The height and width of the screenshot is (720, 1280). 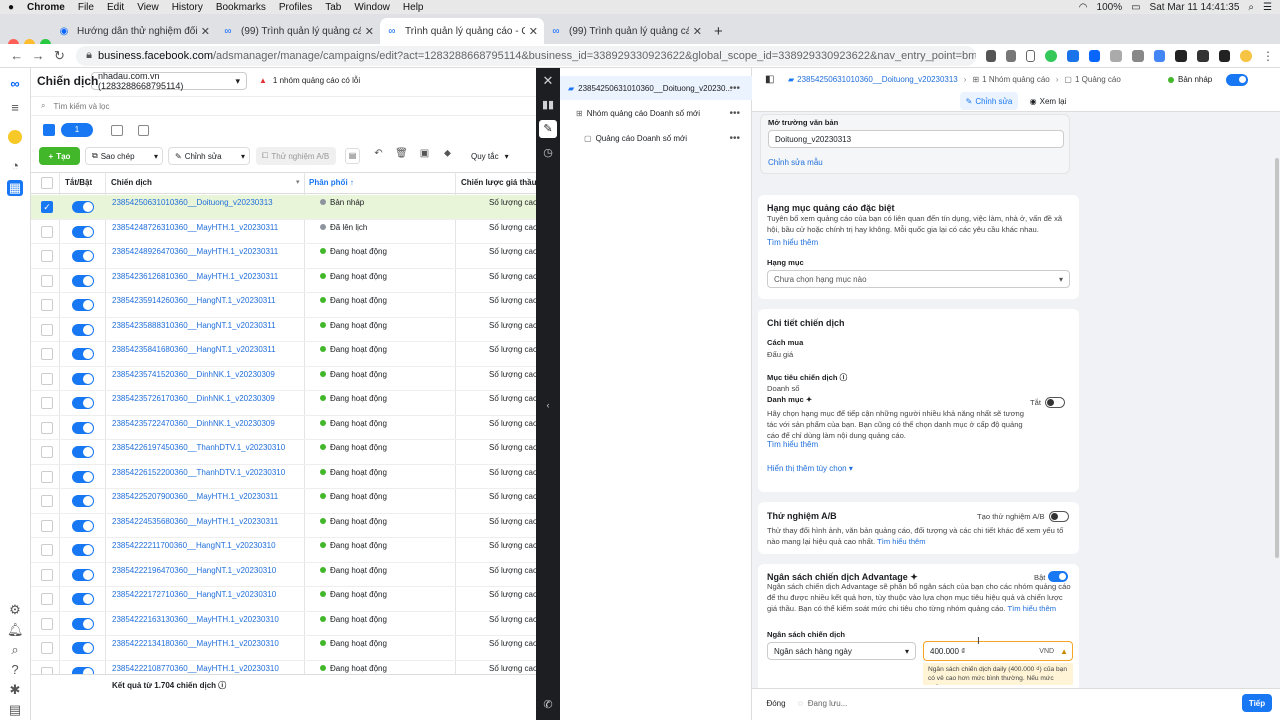 What do you see at coordinates (194, 570) in the screenshot?
I see `campaign-name-link: 23854222196470360__HangNT.1_v20230310` at bounding box center [194, 570].